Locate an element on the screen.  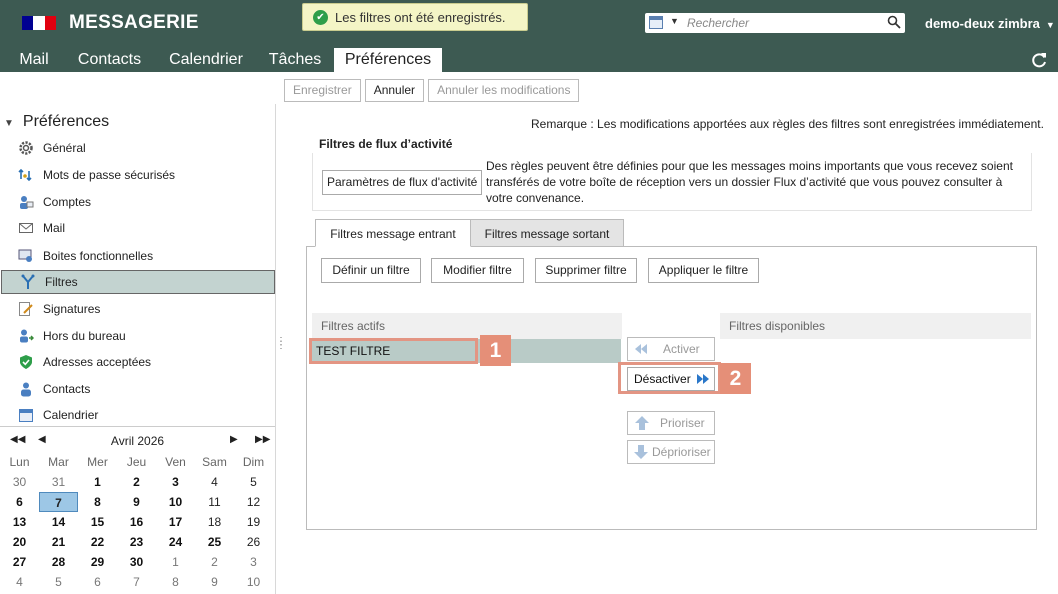
activate-button: Activer is located at coordinates (671, 349).